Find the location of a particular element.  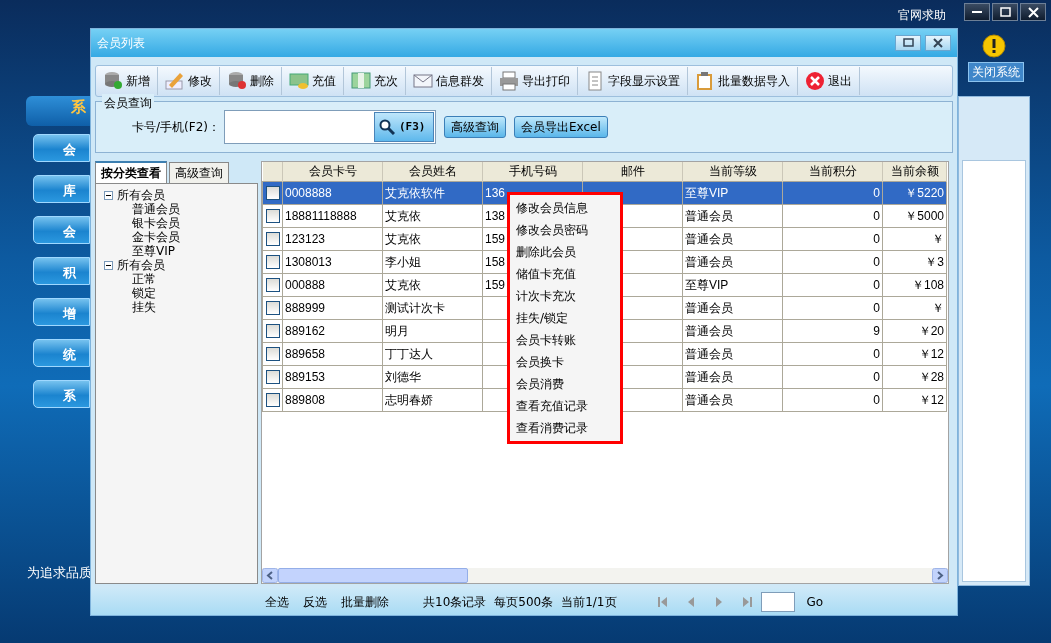

money-icon is located at coordinates (299, 81).